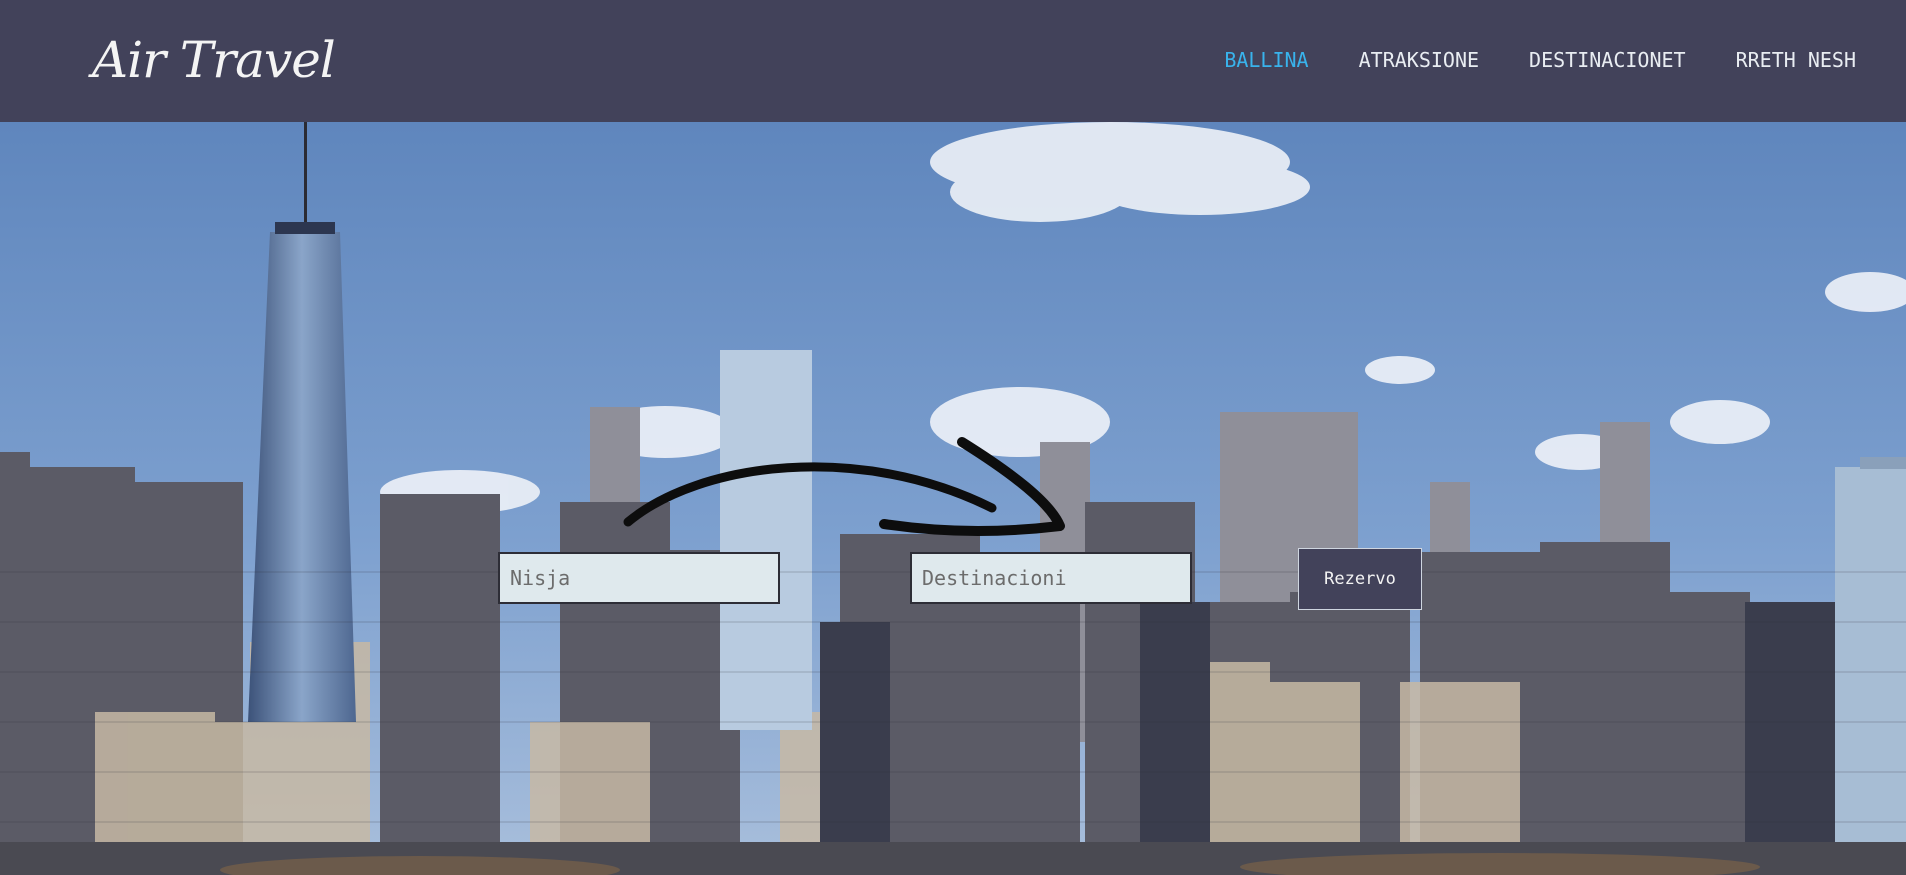  What do you see at coordinates (1796, 60) in the screenshot?
I see `nav-link-rreth-nesh: RRETH NESH` at bounding box center [1796, 60].